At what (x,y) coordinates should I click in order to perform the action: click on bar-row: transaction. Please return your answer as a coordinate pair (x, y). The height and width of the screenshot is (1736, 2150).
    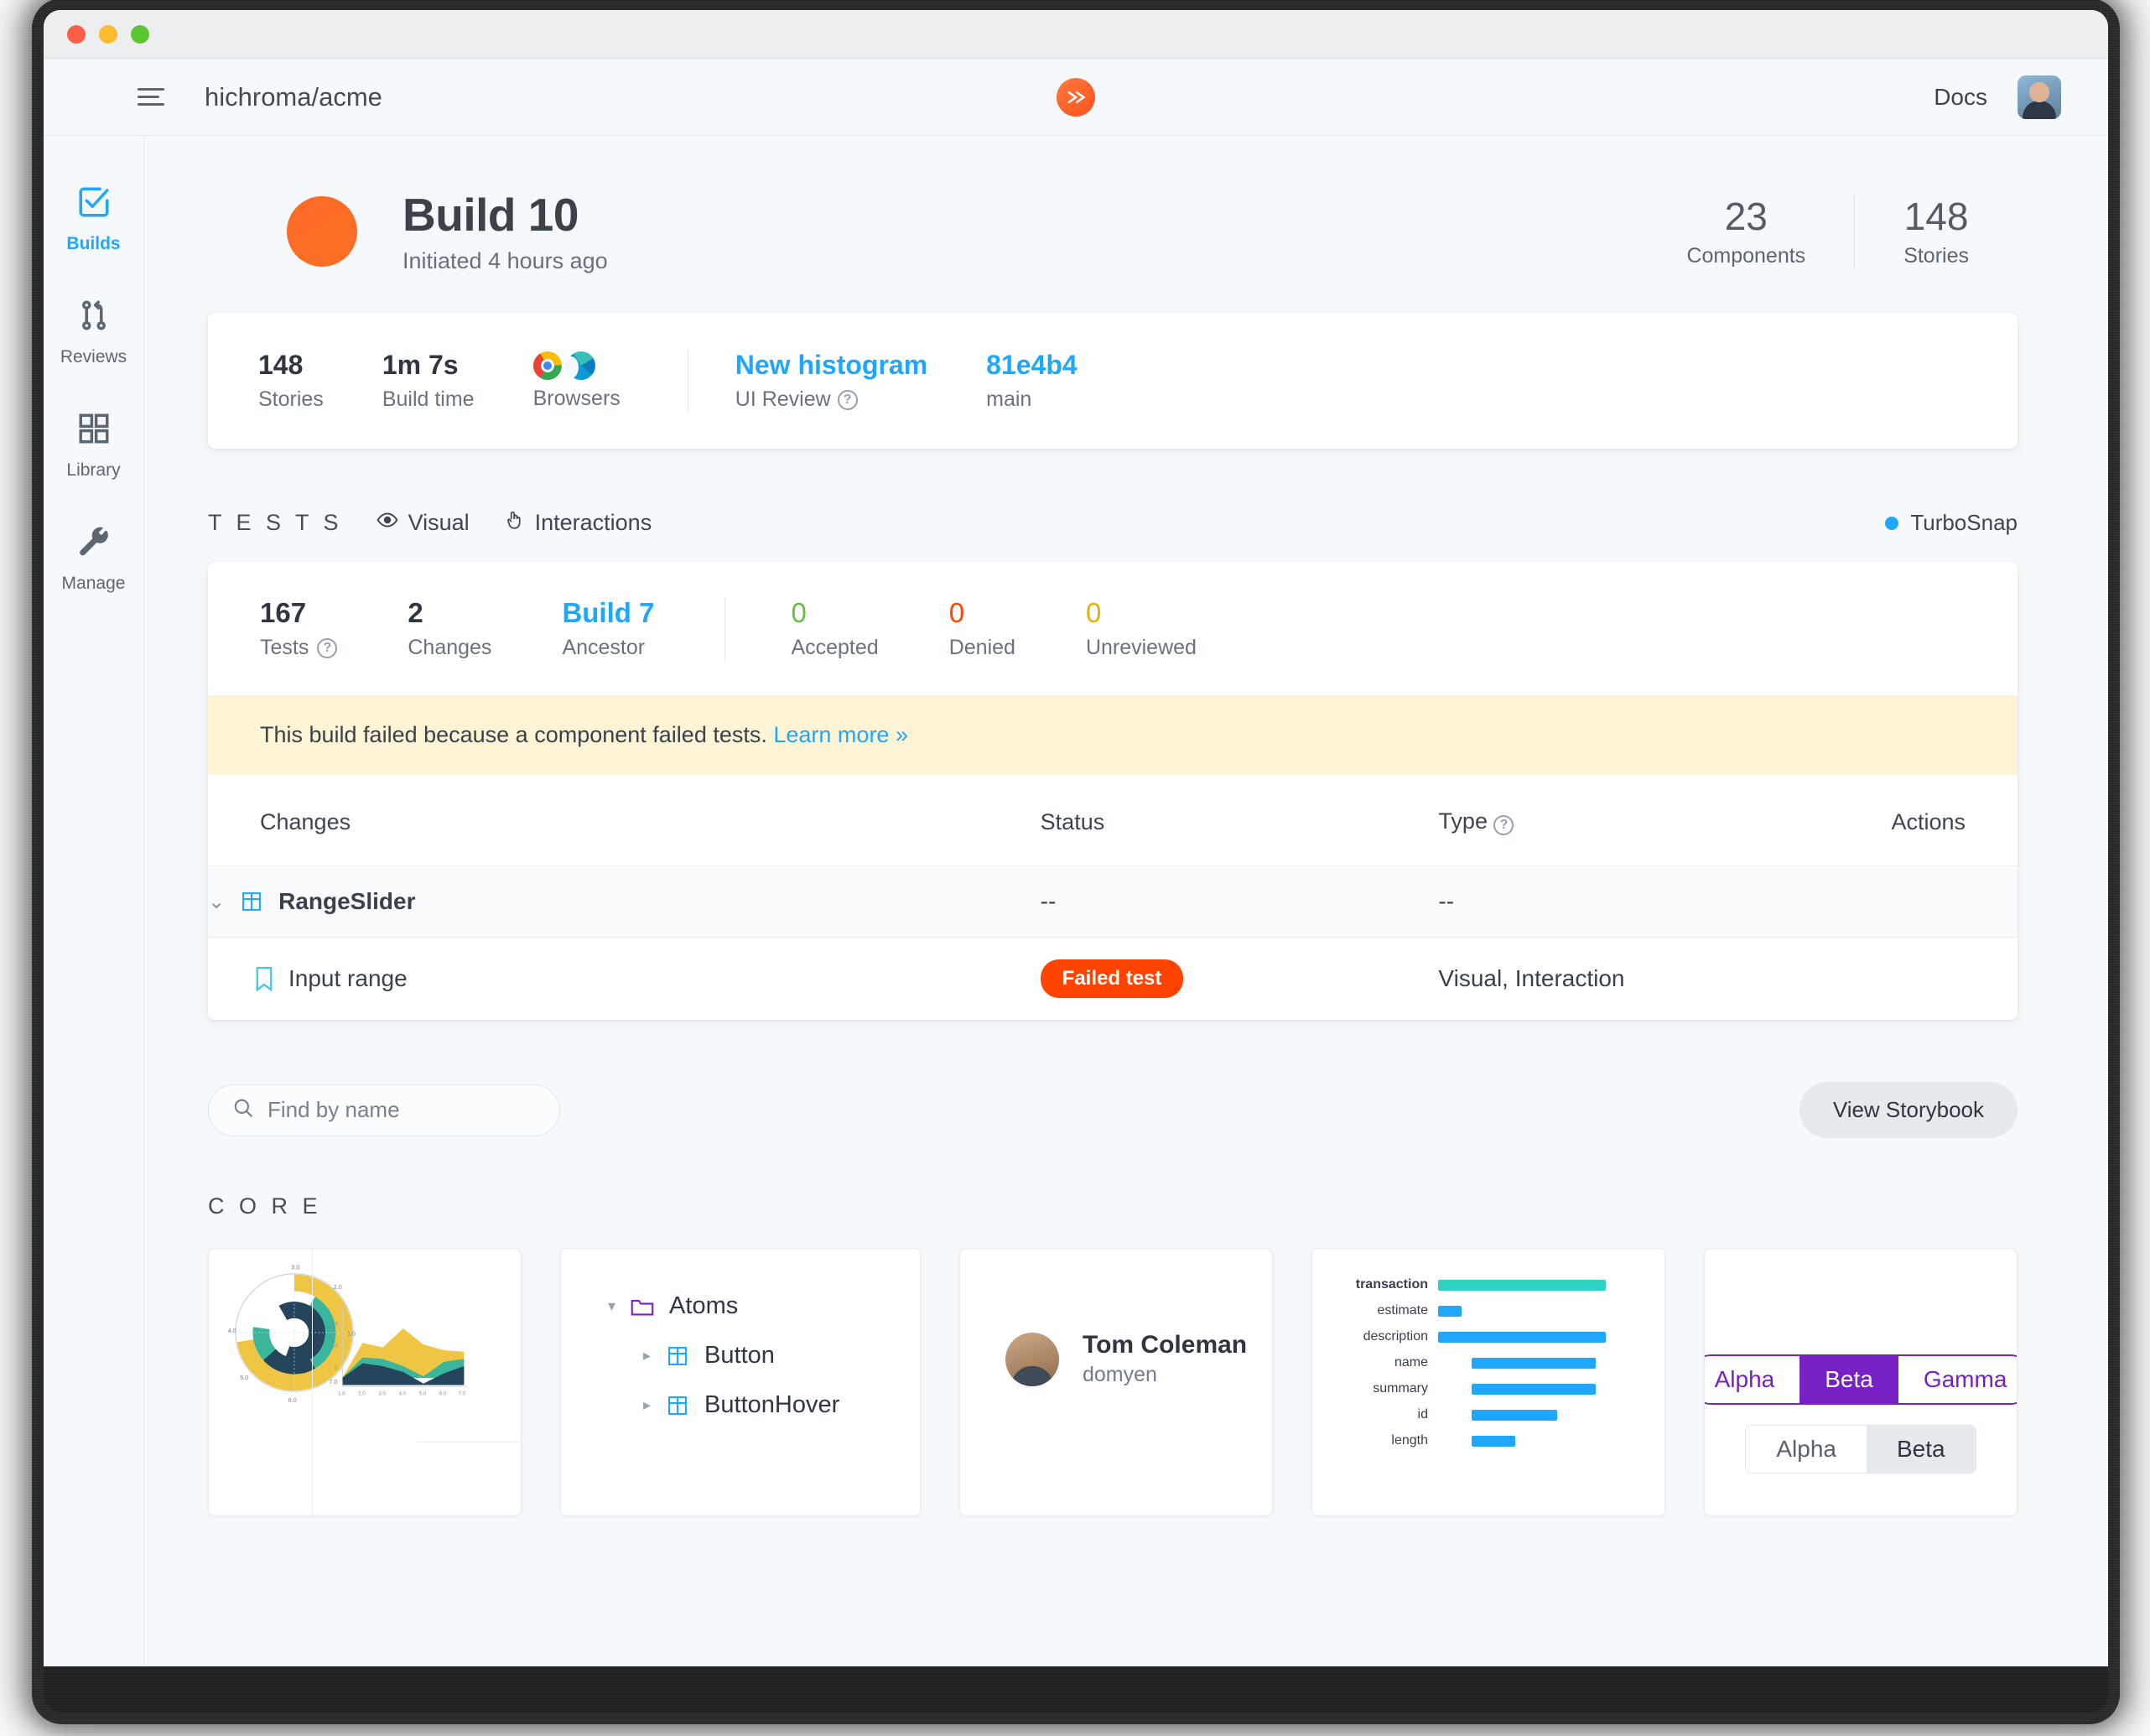
    Looking at the image, I should click on (1483, 1285).